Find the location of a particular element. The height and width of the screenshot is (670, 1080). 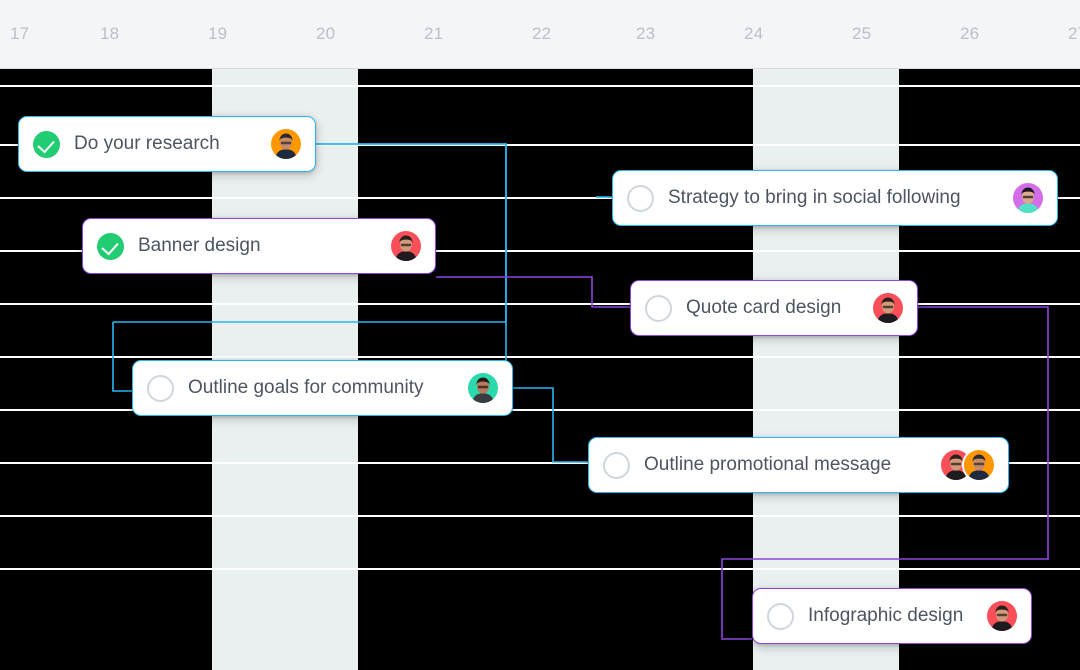

task-card-do-your-research: Do your research is located at coordinates (167, 144).